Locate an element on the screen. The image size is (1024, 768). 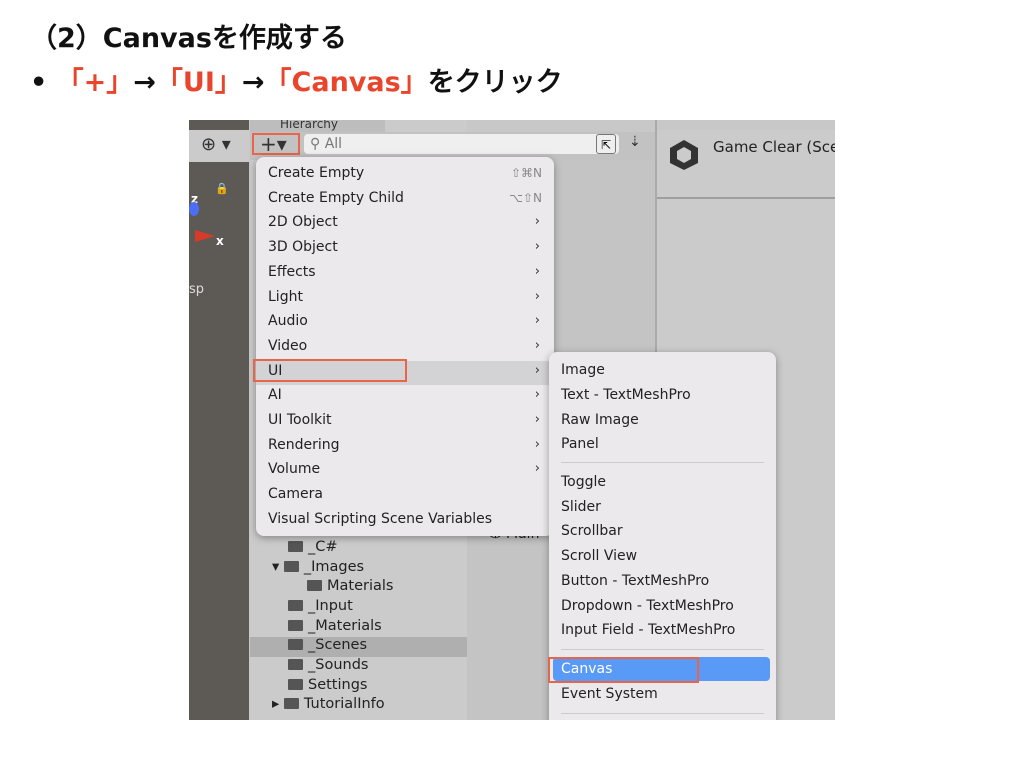
shortcut: ⌥⇧N is located at coordinates (525, 197).